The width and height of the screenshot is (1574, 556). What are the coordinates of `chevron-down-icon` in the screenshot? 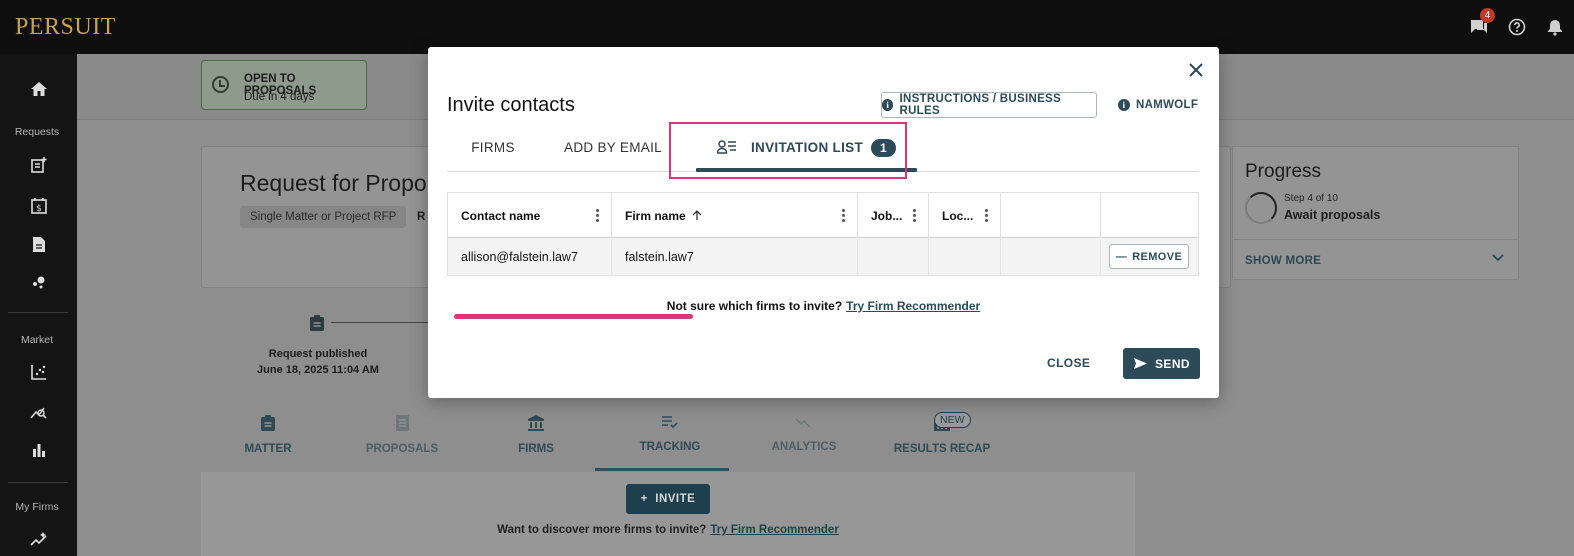 It's located at (1498, 258).